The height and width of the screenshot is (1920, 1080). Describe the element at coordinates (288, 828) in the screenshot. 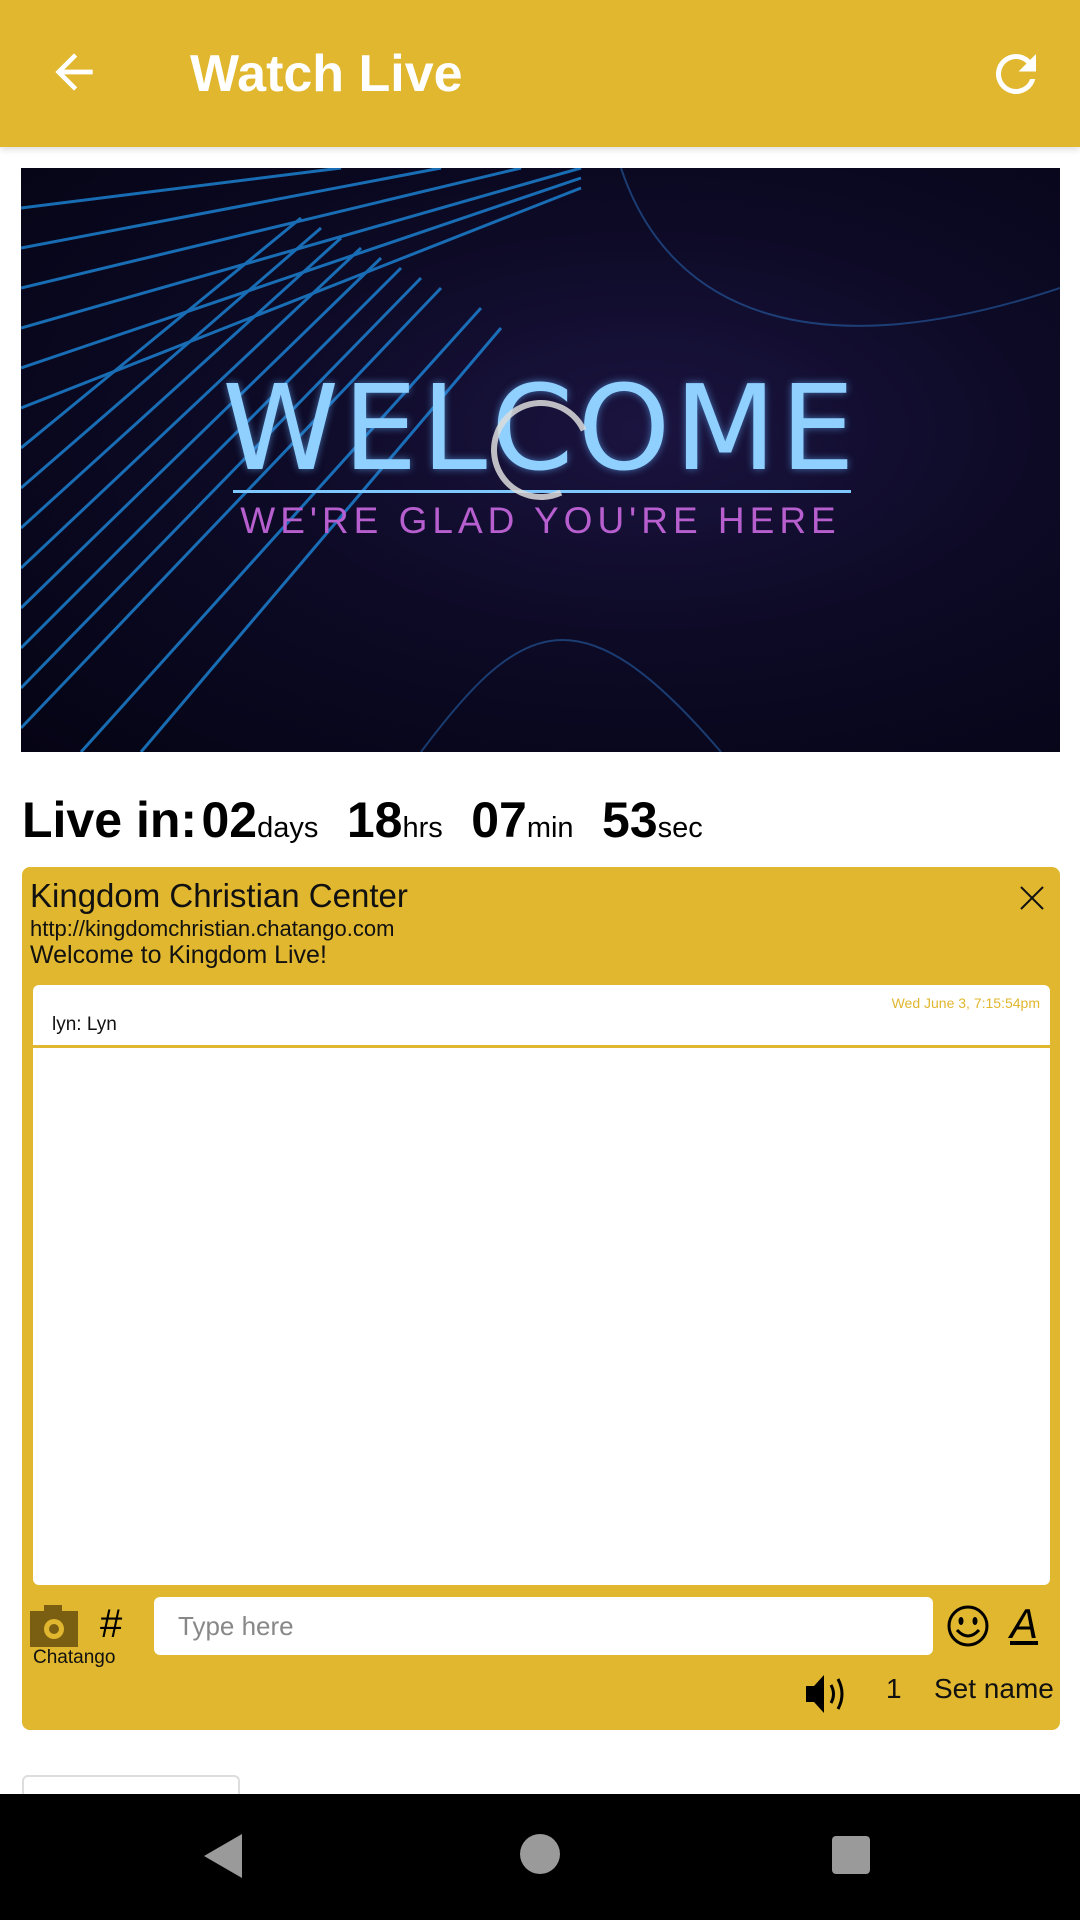

I see `days-unit: days` at that location.